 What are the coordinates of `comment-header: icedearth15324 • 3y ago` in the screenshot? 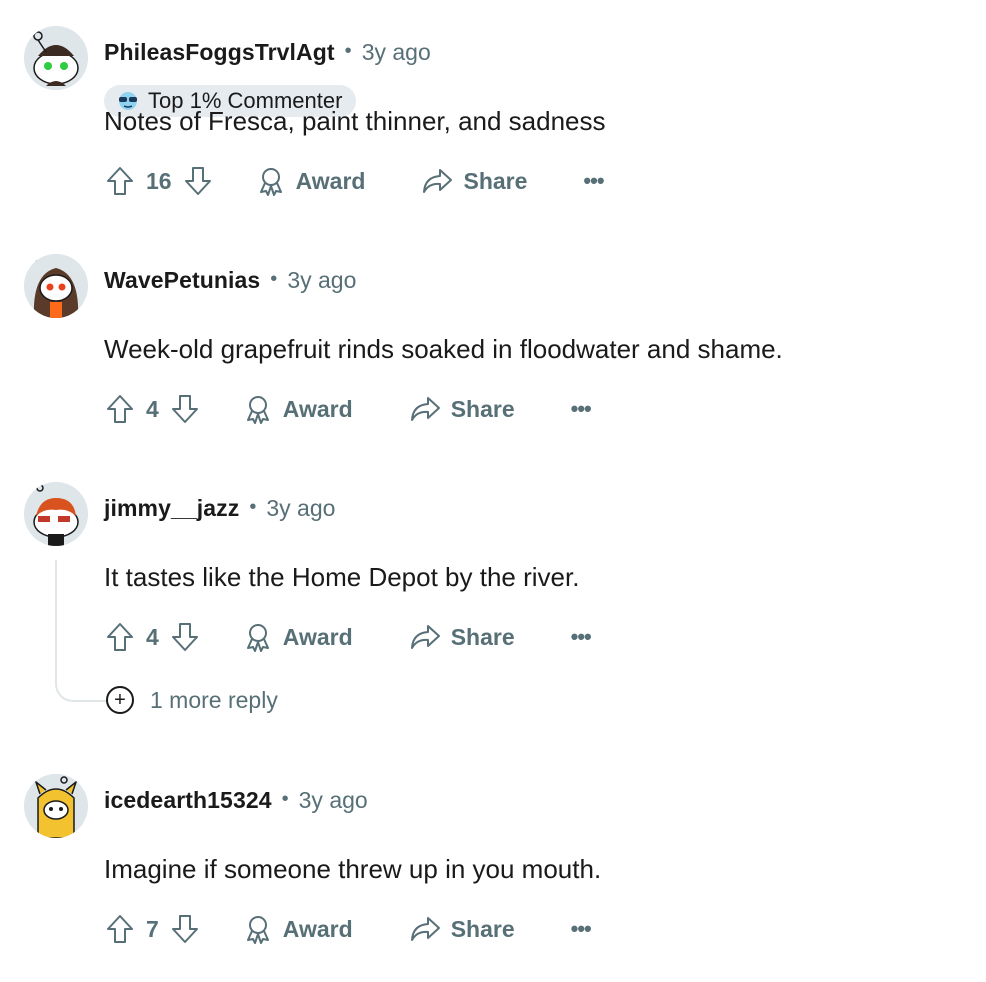 It's located at (236, 800).